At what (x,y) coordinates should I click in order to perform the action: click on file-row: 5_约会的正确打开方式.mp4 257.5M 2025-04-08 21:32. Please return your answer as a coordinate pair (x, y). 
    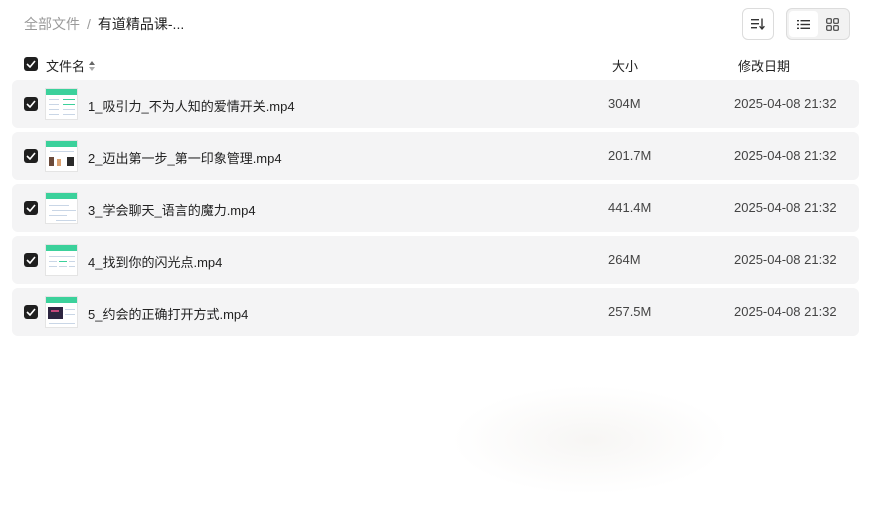
    Looking at the image, I should click on (435, 312).